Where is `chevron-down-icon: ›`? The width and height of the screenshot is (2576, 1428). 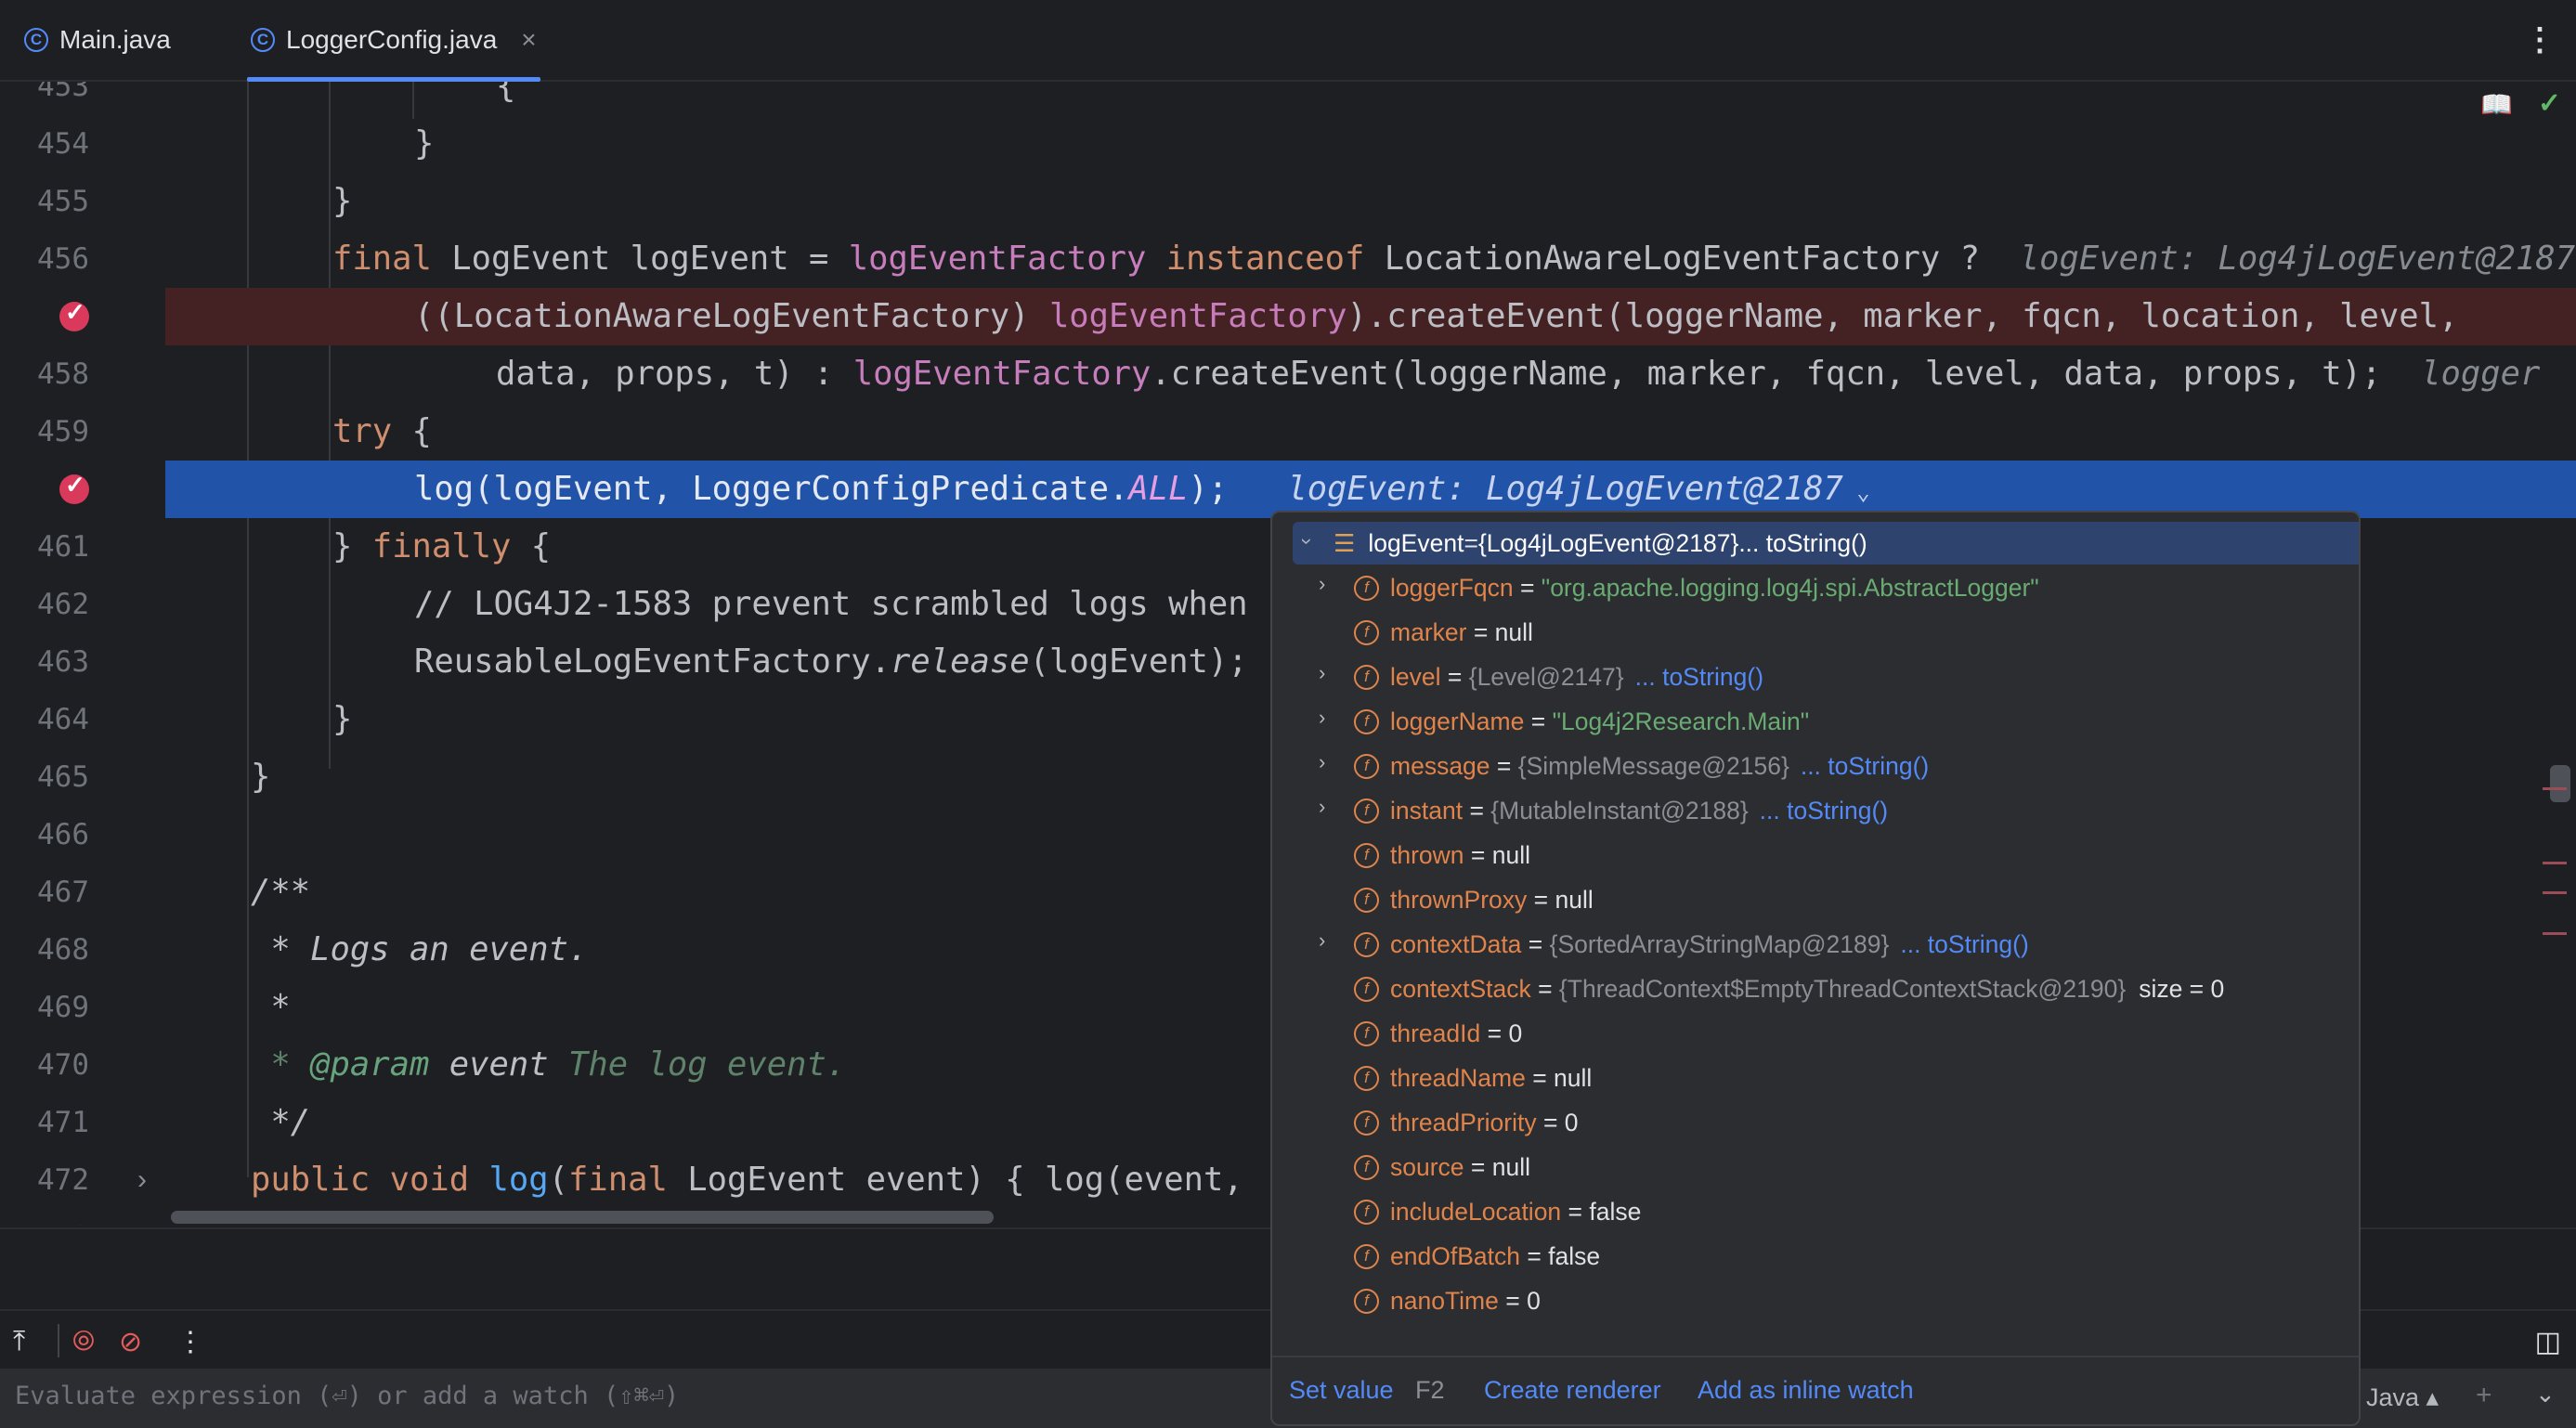
chevron-down-icon: › is located at coordinates (1307, 541).